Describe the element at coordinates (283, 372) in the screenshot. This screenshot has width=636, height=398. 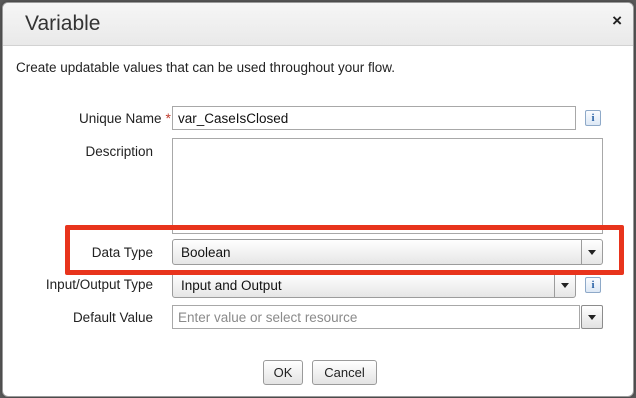
I see `ok-button: OK` at that location.